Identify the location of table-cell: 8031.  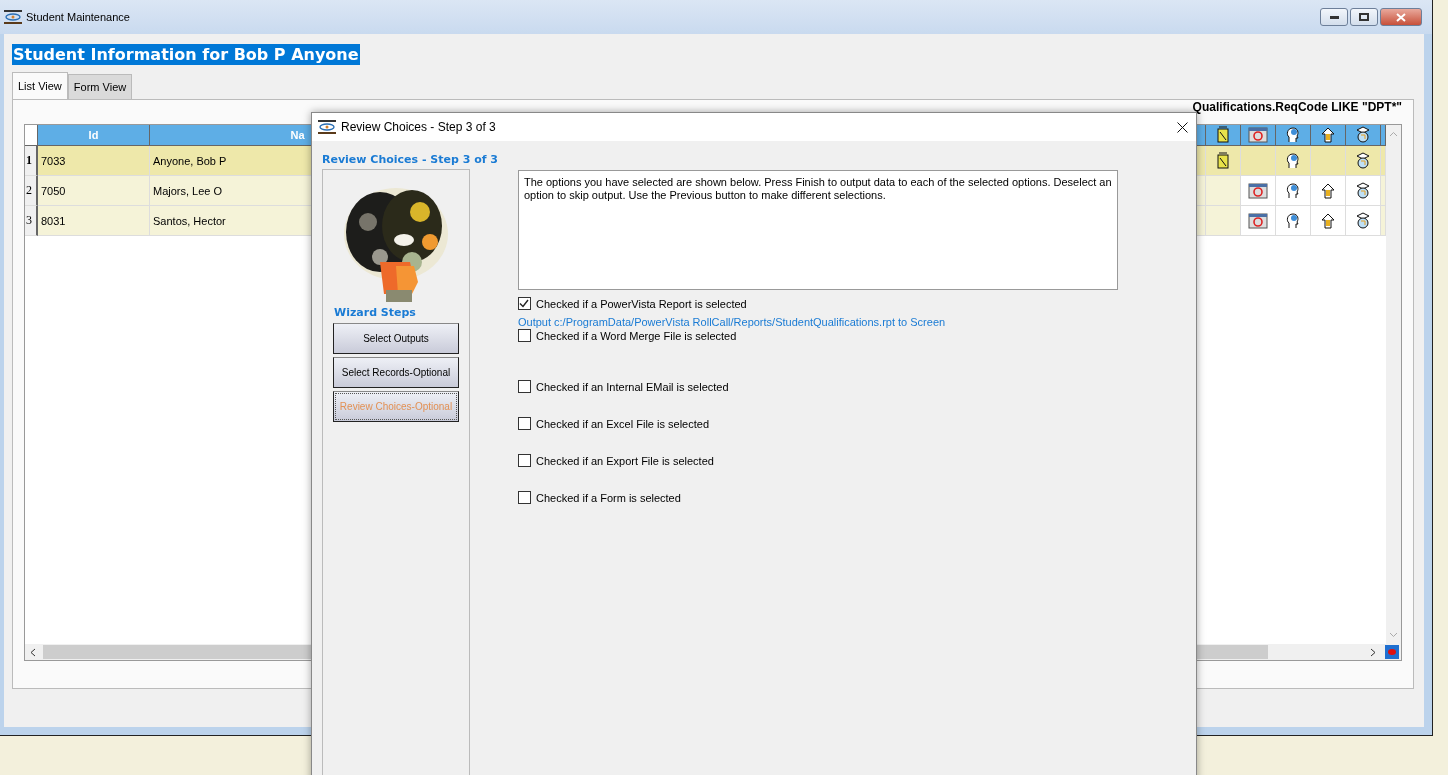
(94, 221).